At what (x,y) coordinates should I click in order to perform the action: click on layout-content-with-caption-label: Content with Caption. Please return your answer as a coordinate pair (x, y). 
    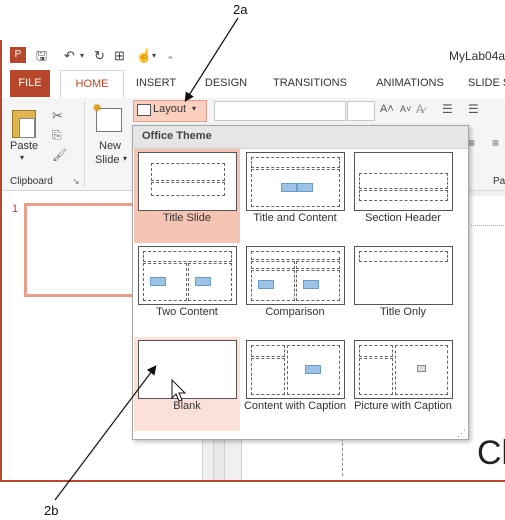
    Looking at the image, I should click on (295, 406).